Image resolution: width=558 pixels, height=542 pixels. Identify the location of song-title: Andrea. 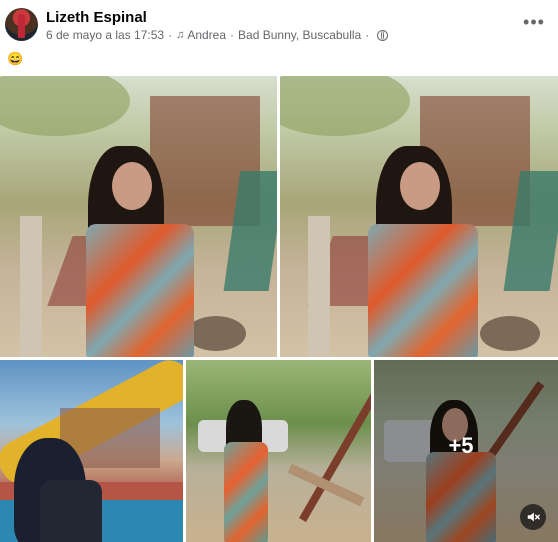
(206, 35).